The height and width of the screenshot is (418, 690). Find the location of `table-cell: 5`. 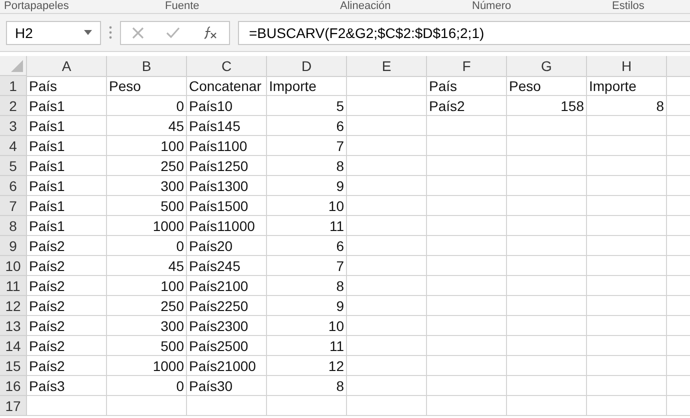

table-cell: 5 is located at coordinates (307, 106).